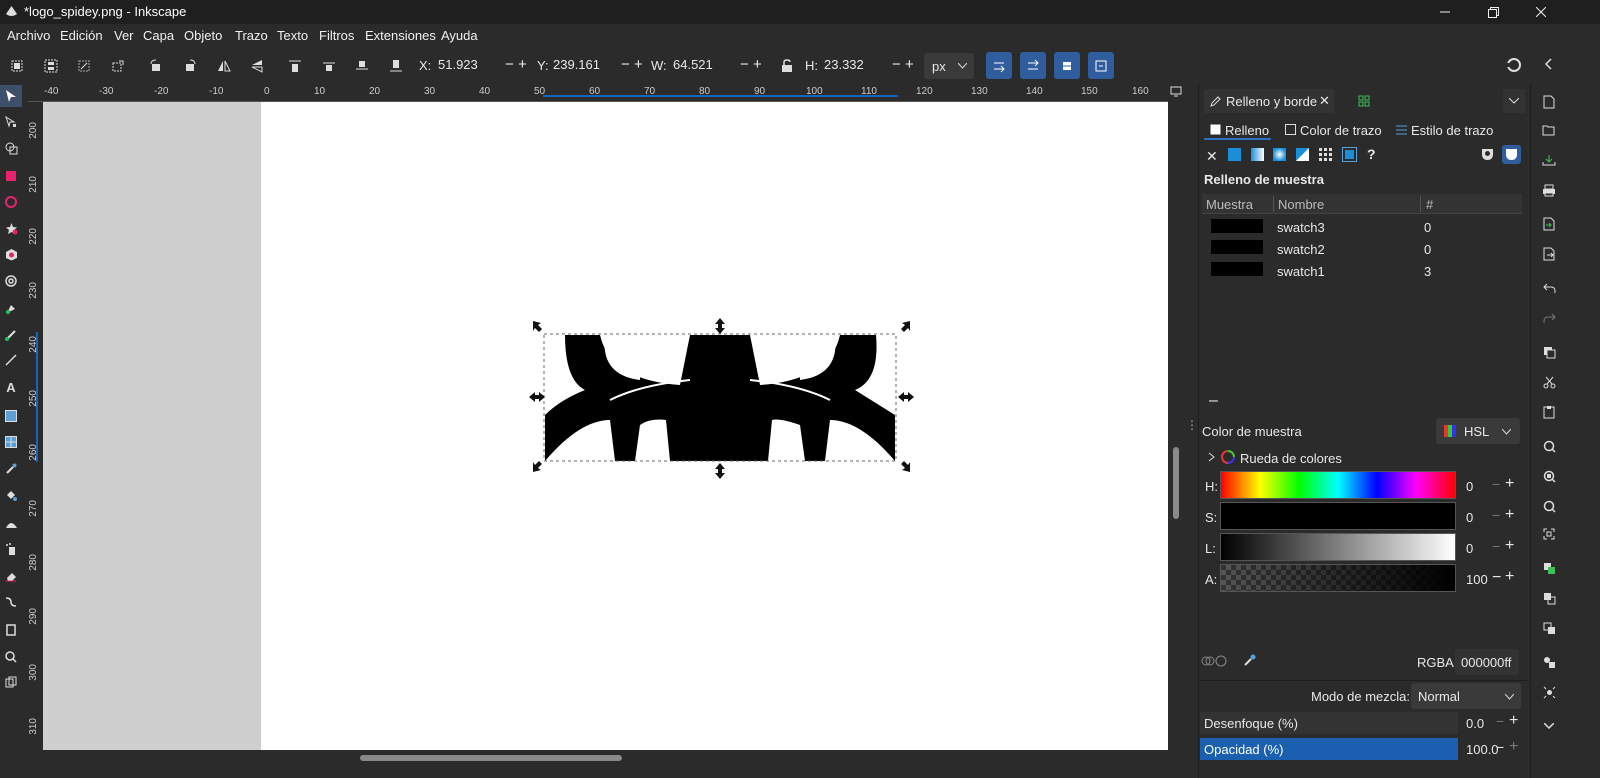  I want to click on pen-tool-icon, so click(11, 309).